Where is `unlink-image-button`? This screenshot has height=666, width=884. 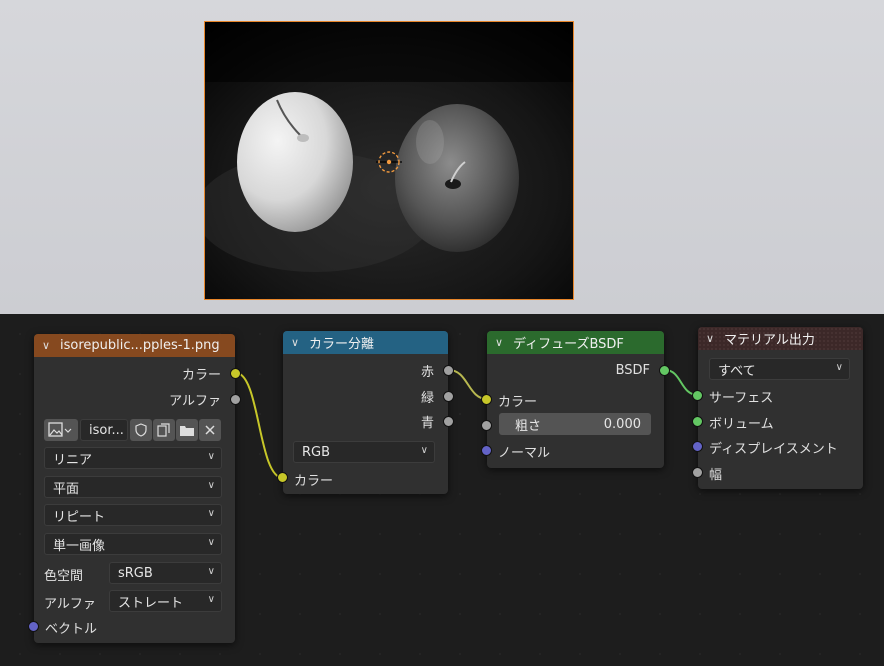 unlink-image-button is located at coordinates (210, 430).